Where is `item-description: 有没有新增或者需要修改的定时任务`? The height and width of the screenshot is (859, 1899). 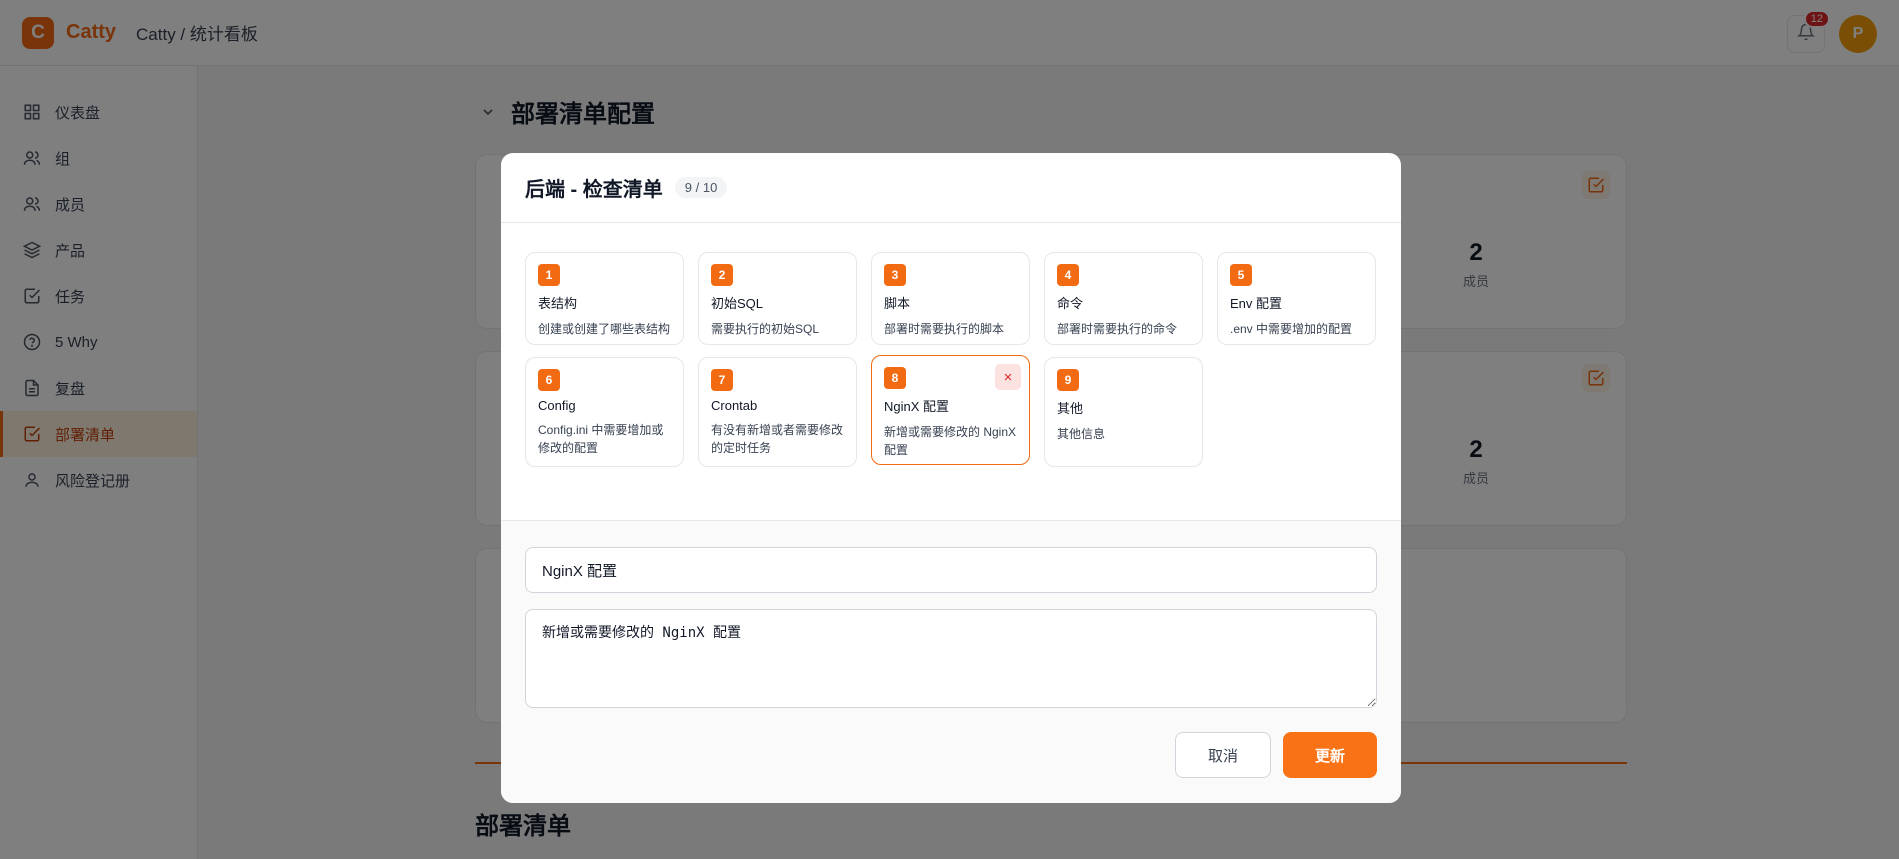
item-description: 有没有新增或者需要修改的定时任务 is located at coordinates (777, 439).